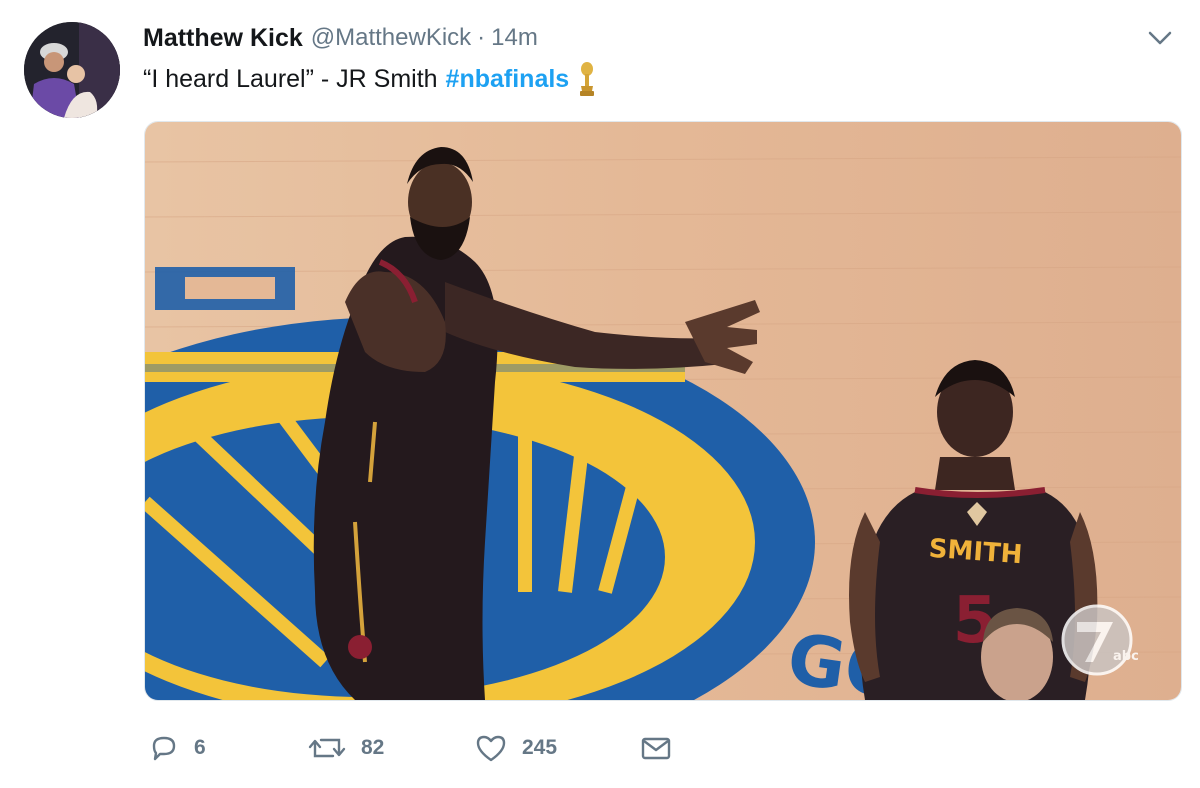  Describe the element at coordinates (508, 79) in the screenshot. I see `hashtag-link: #nbafinals` at that location.